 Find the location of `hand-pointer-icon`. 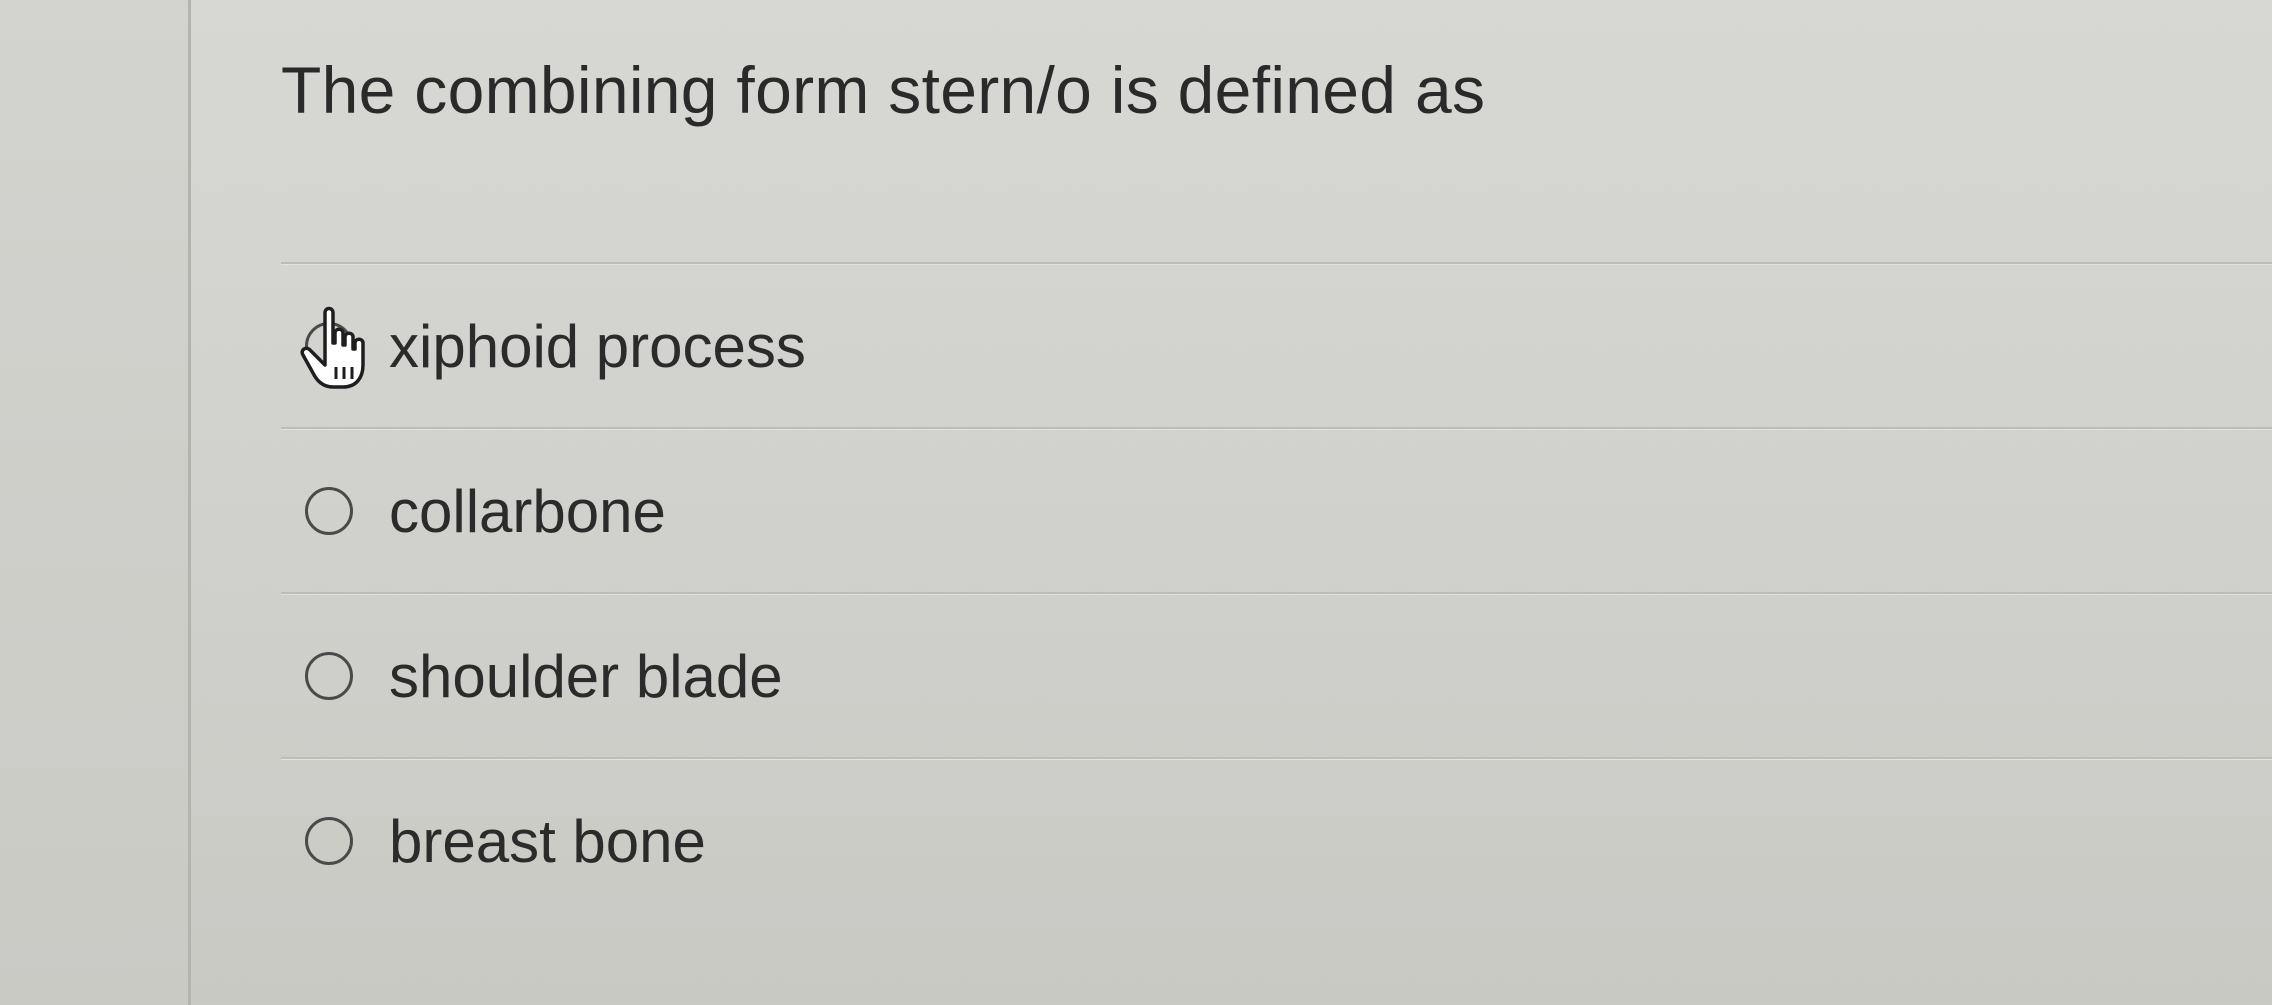

hand-pointer-icon is located at coordinates (335, 349).